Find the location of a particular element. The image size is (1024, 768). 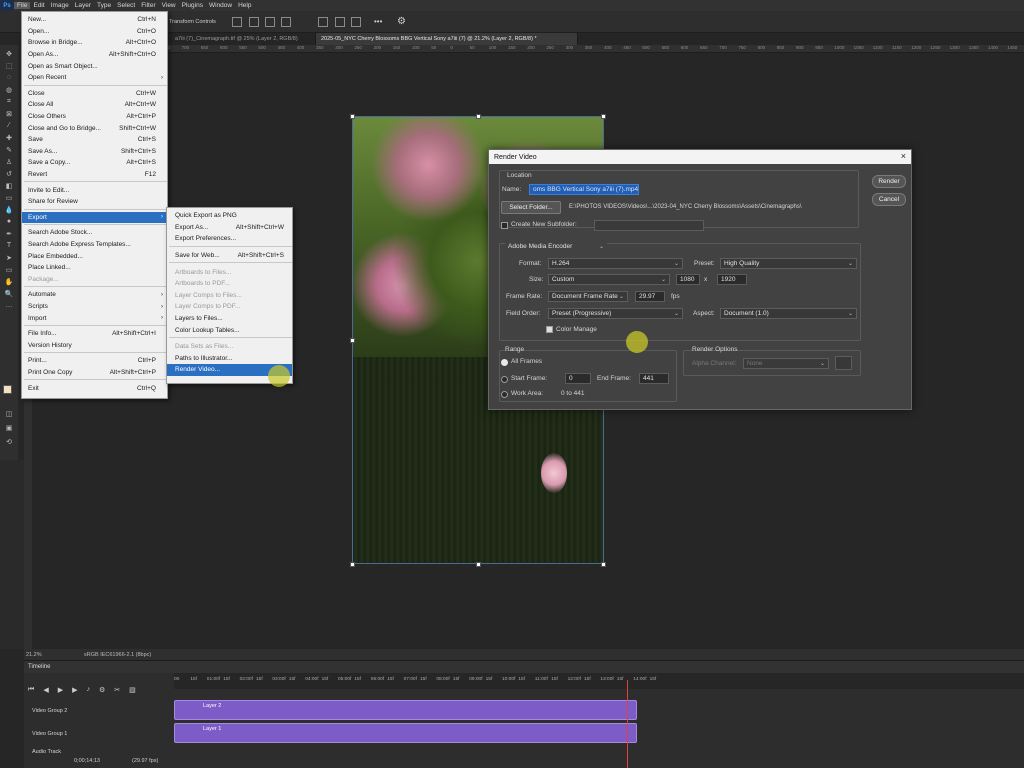

lasso-tool-icon: ◌ is located at coordinates (9, 77).